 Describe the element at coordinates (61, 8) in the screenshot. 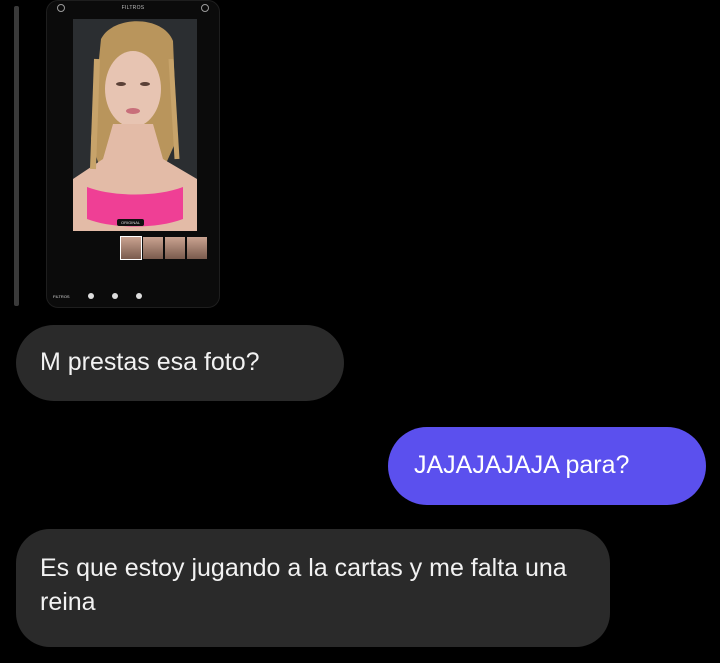

I see `back-icon` at that location.